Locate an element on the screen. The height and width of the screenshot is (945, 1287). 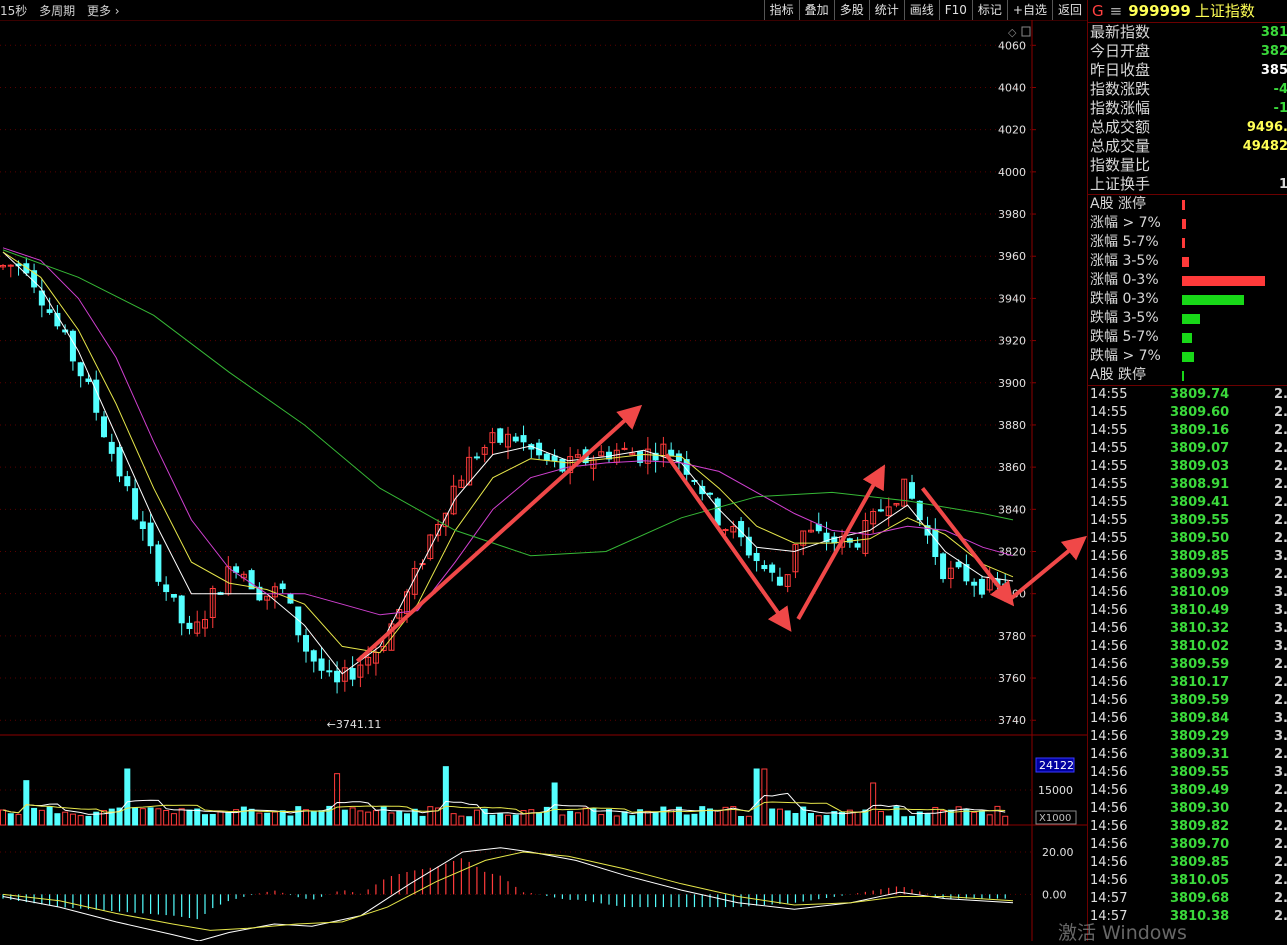
toolbar-button-6: 标记 is located at coordinates (989, 10).